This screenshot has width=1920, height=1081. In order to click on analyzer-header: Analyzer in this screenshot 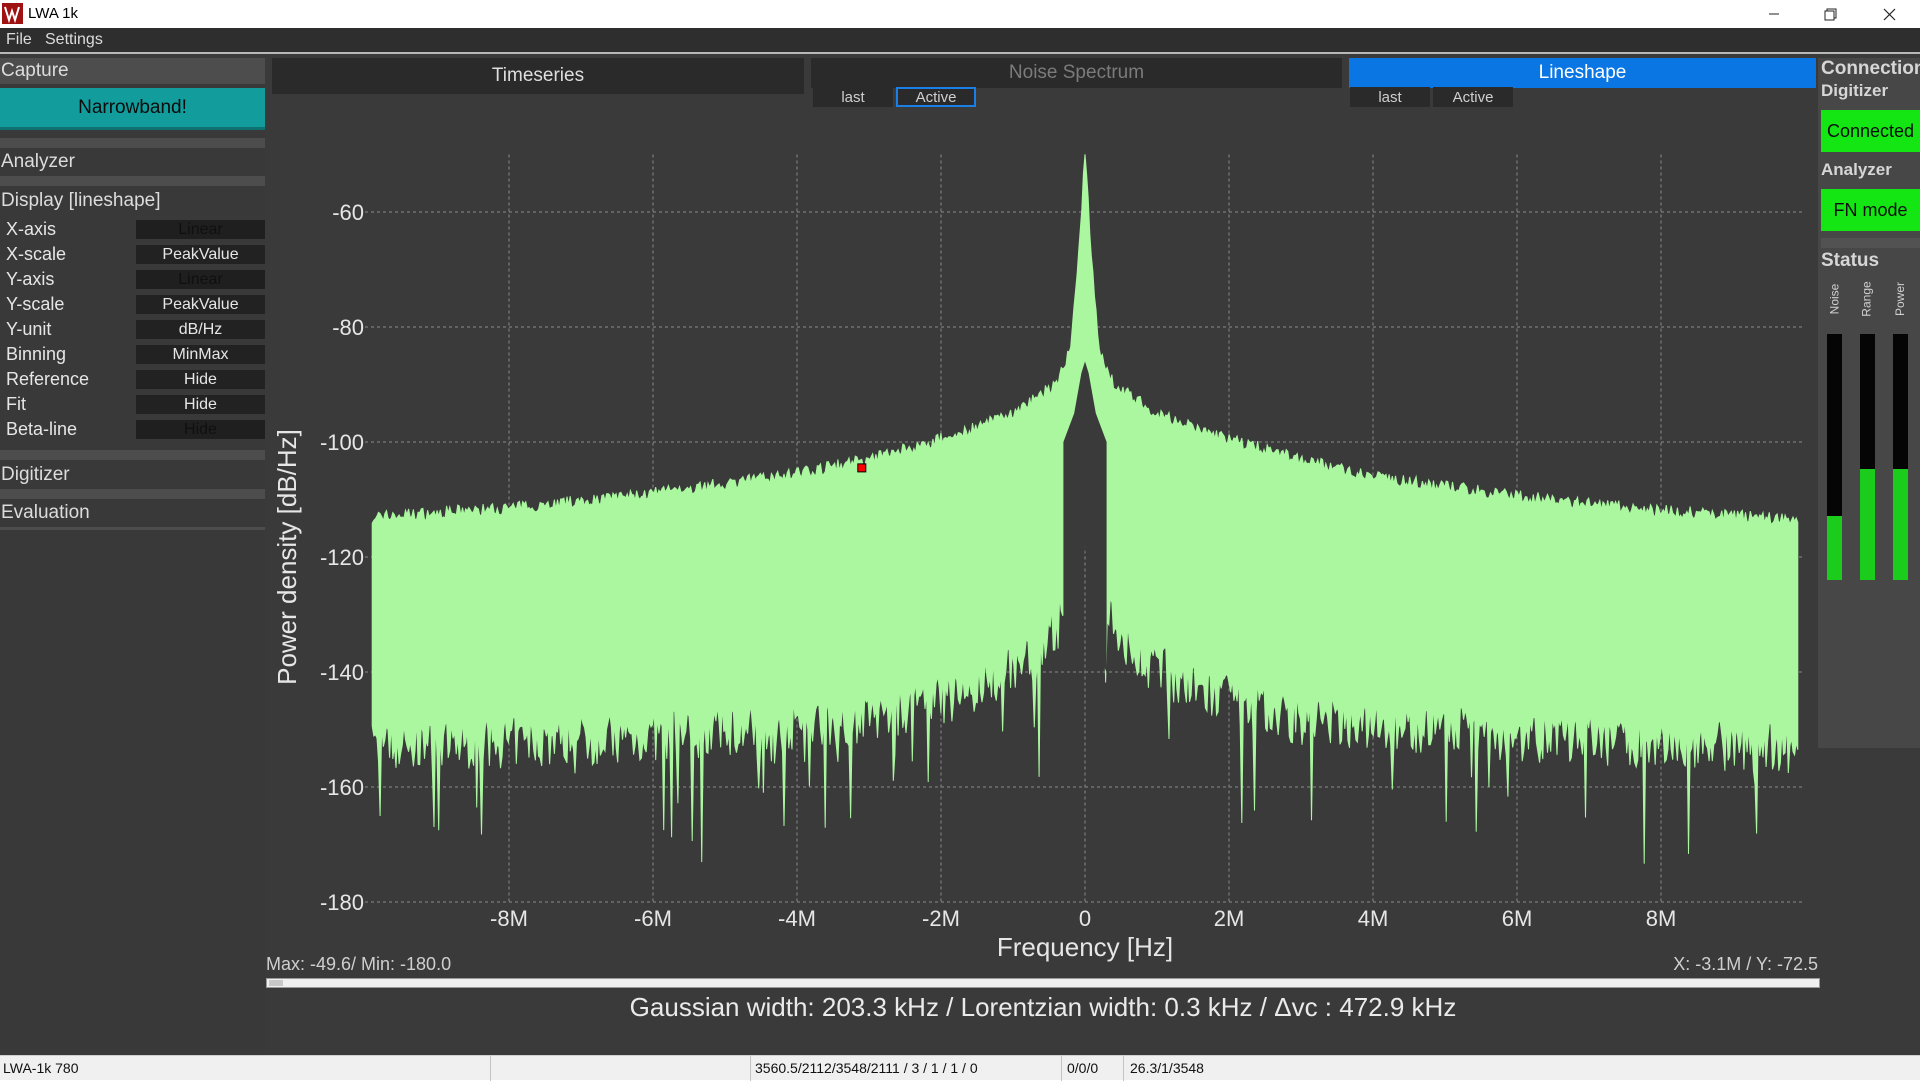, I will do `click(132, 162)`.